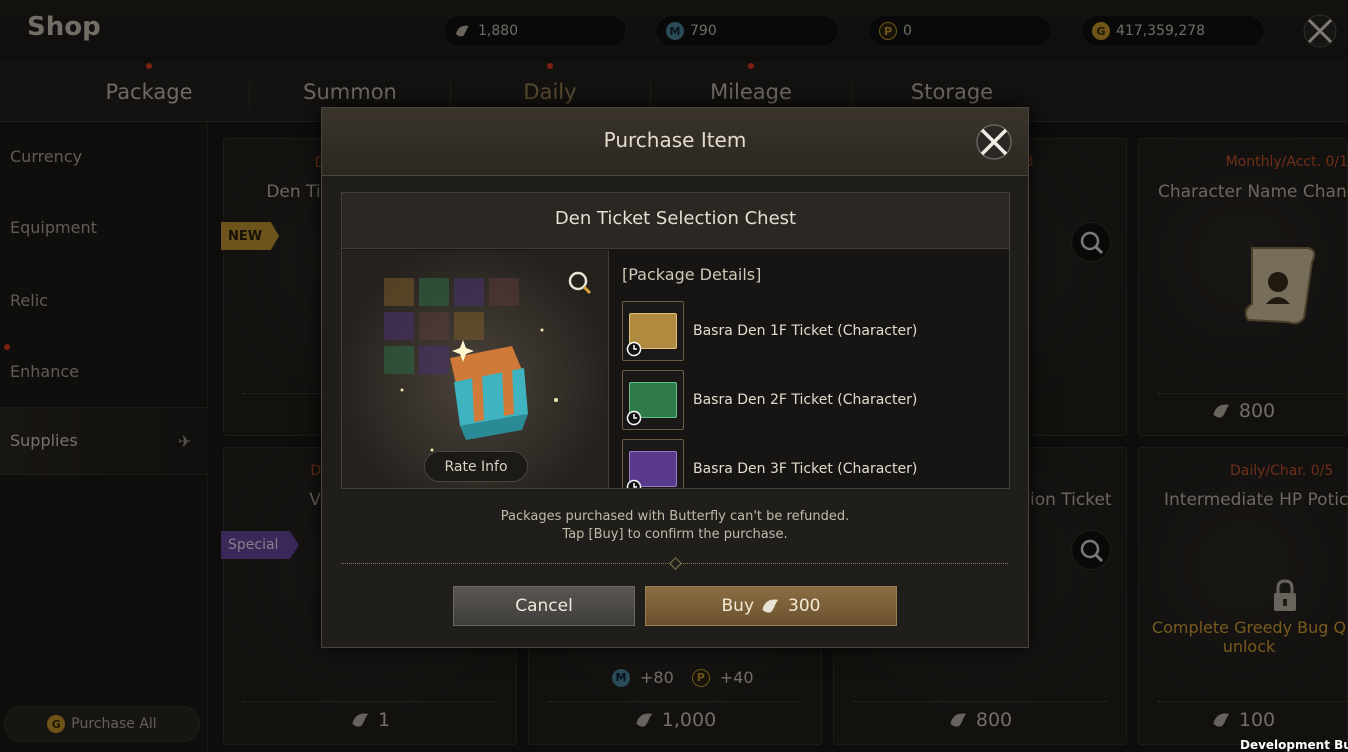 The width and height of the screenshot is (1348, 752). What do you see at coordinates (544, 606) in the screenshot?
I see `cancel-button: Cancel` at bounding box center [544, 606].